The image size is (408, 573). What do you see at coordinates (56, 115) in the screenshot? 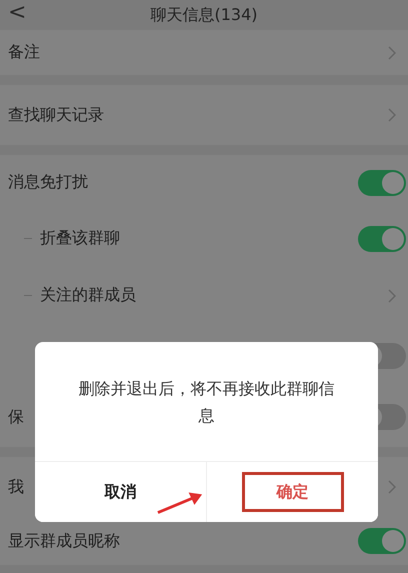
I see `row-label: 查找聊天记录` at bounding box center [56, 115].